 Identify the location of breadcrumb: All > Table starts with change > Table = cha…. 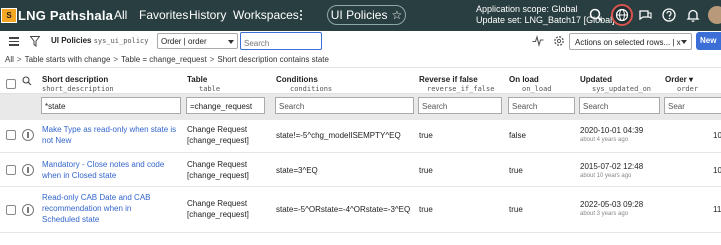
(360, 60).